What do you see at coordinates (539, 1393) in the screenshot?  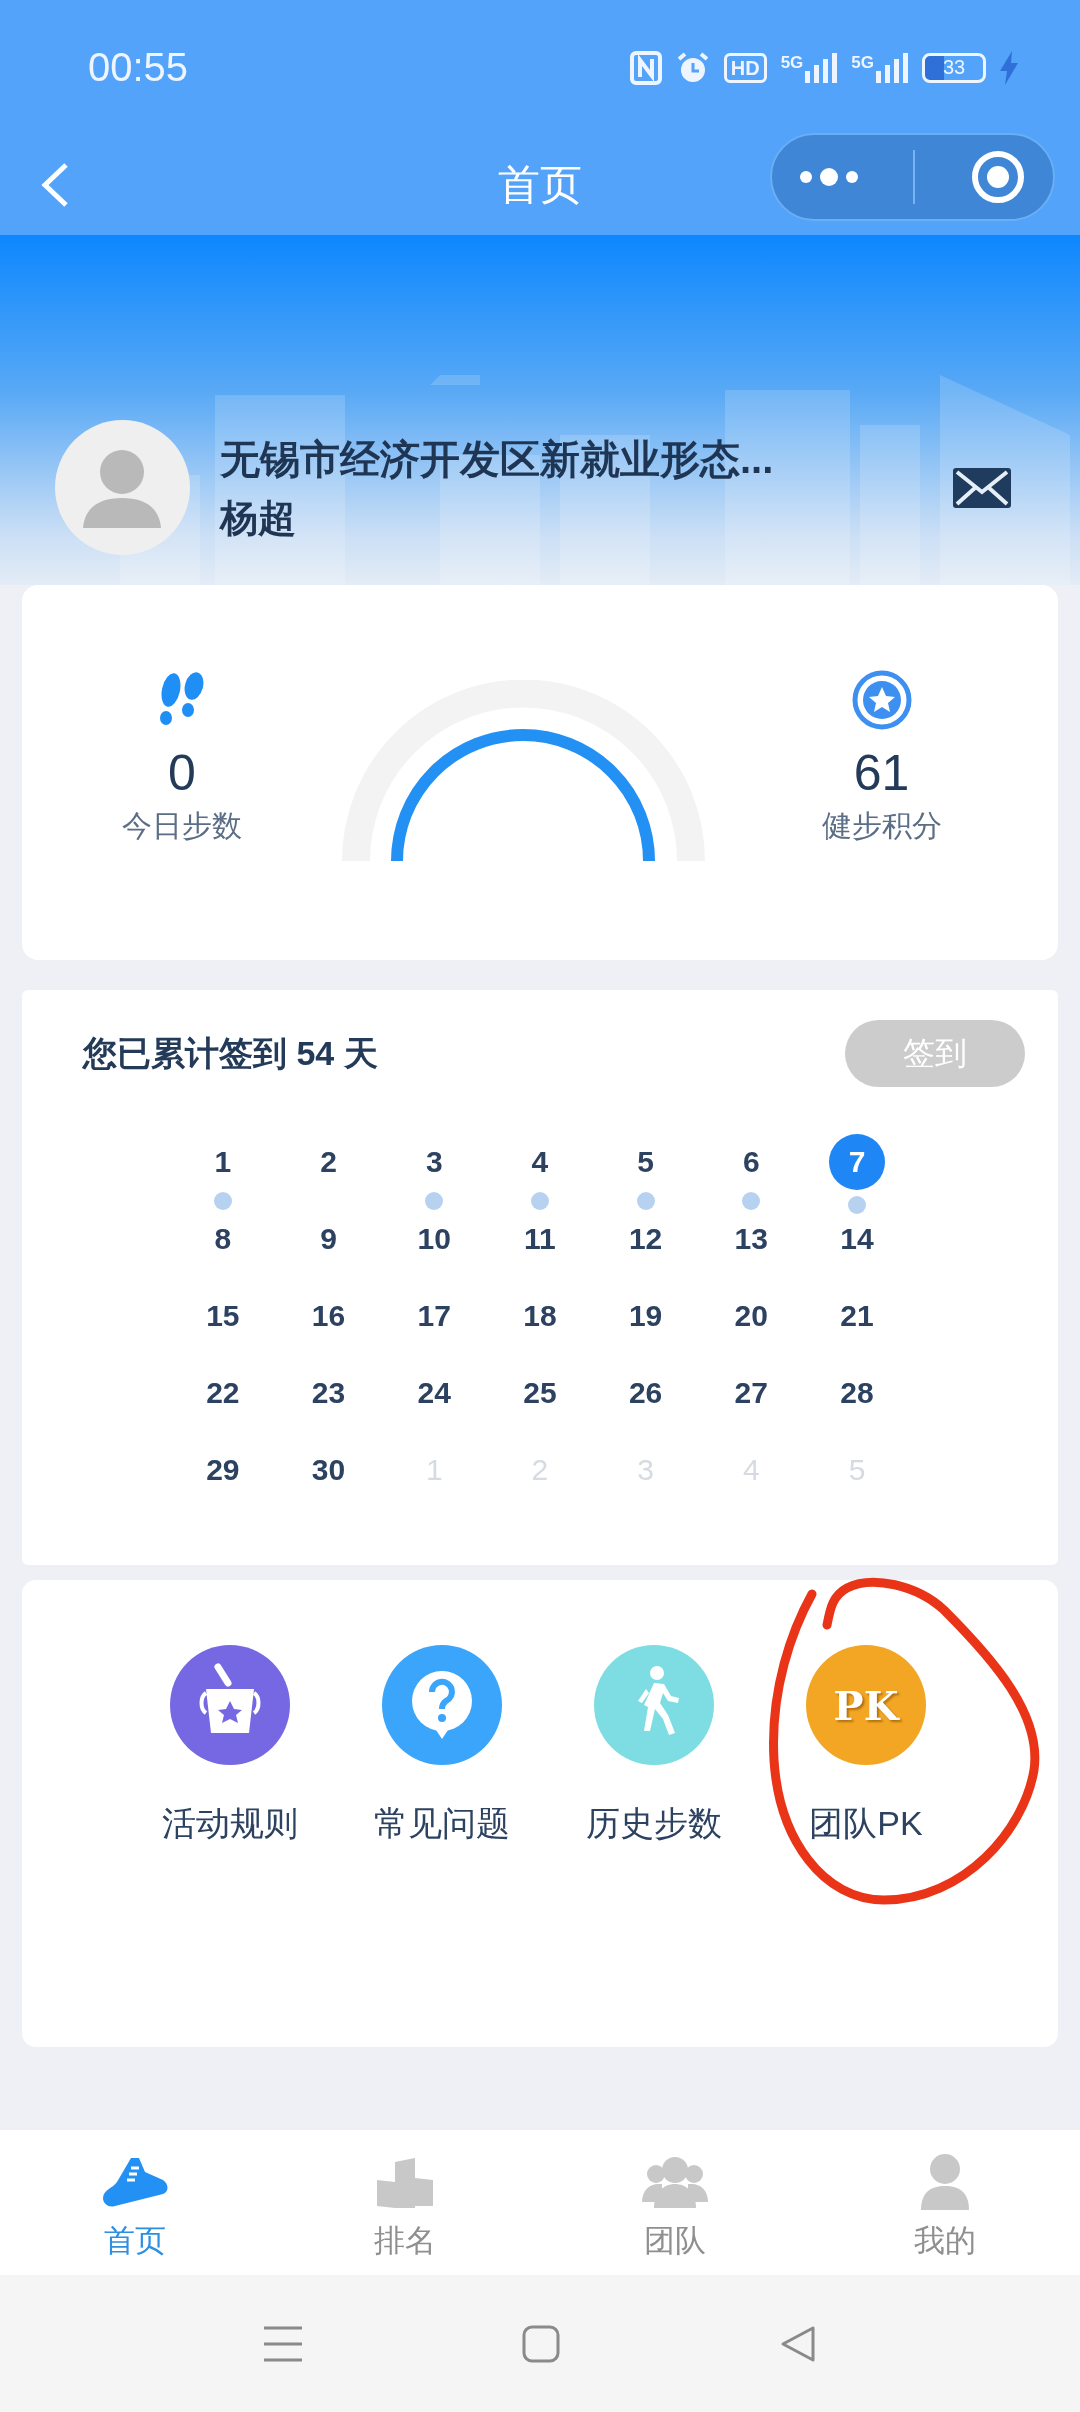 I see `calendar-day: 25` at bounding box center [539, 1393].